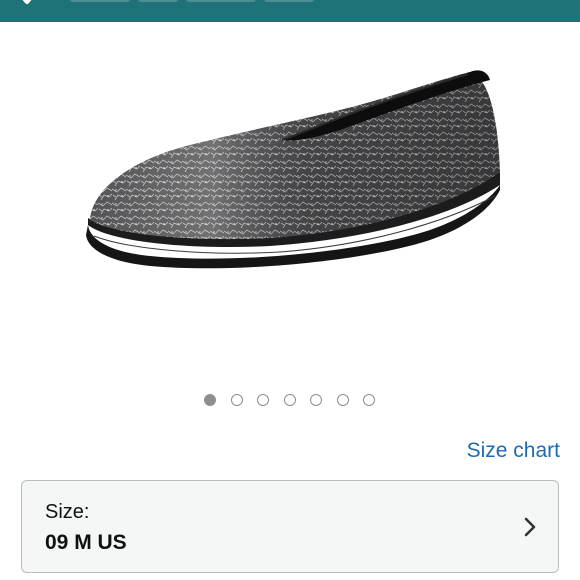 This screenshot has width=580, height=580. Describe the element at coordinates (67, 512) in the screenshot. I see `size-label: Size:` at that location.